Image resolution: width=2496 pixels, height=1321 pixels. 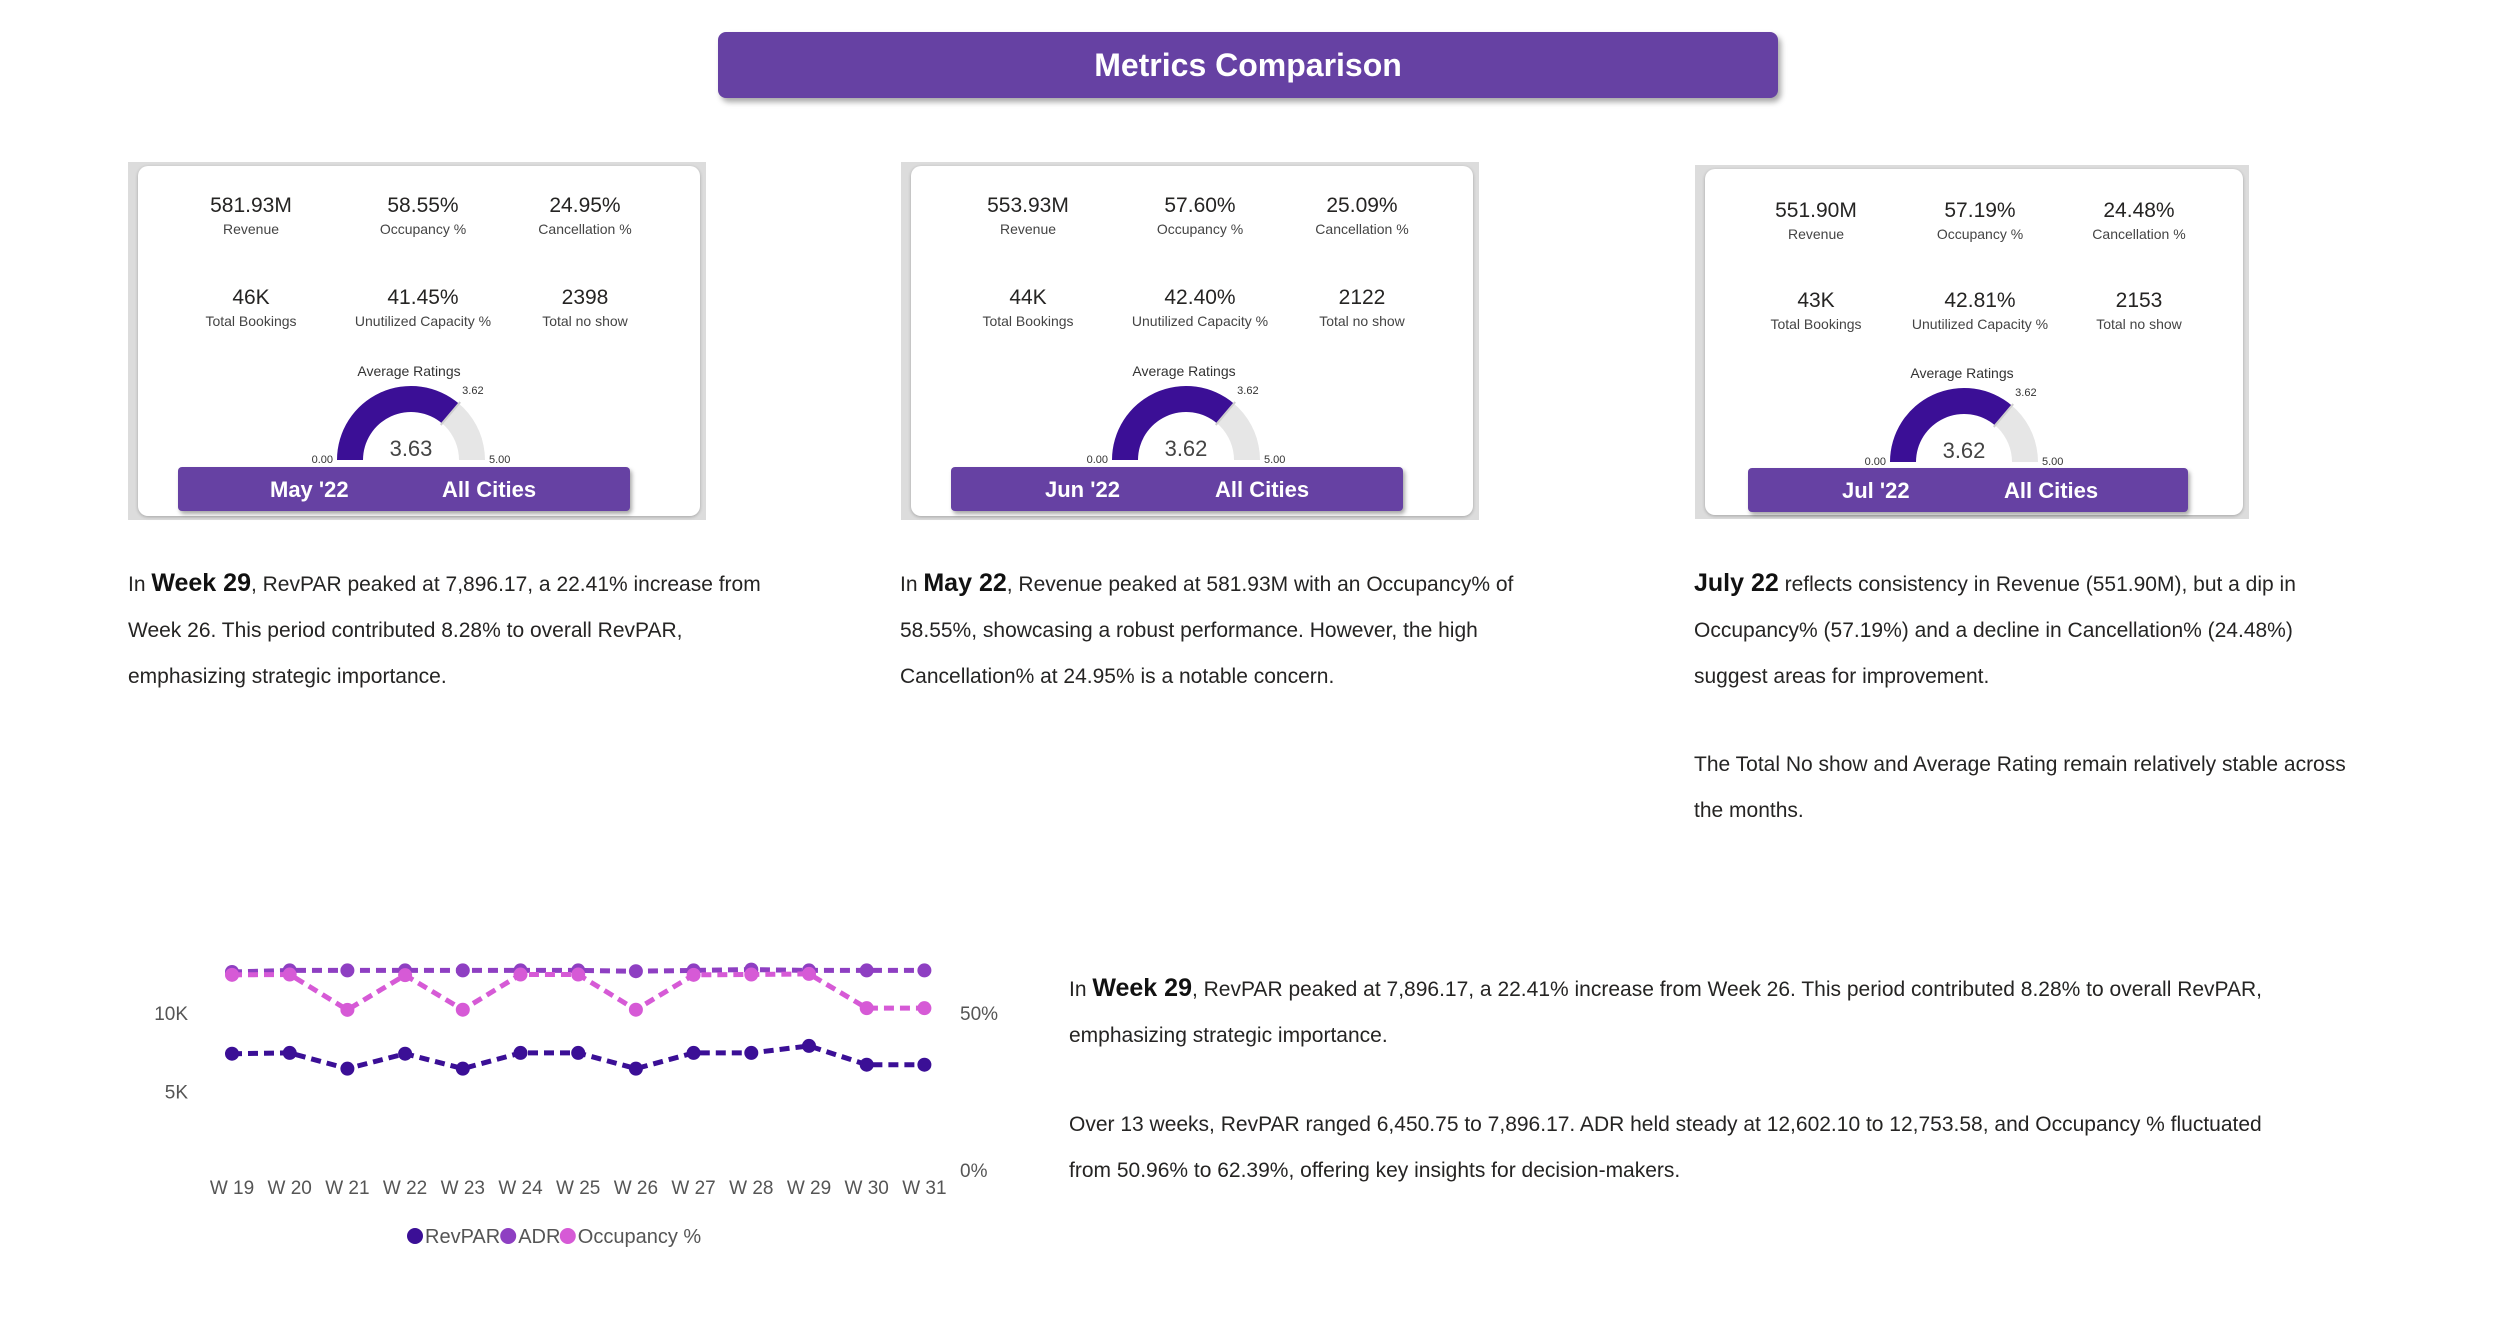 I want to click on metric-unutilized-capacity: 42.40% Unutilized Capacity %, so click(x=1200, y=307).